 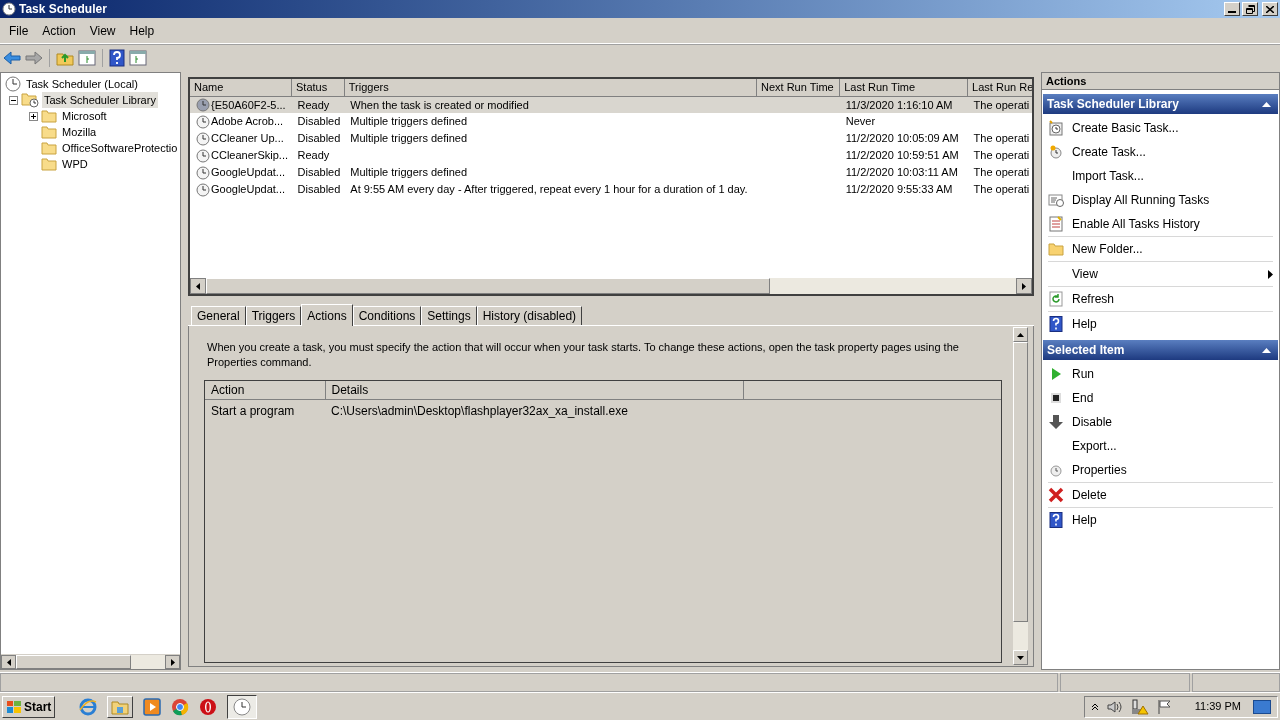 What do you see at coordinates (79, 132) in the screenshot?
I see `tree-item: Mozilla` at bounding box center [79, 132].